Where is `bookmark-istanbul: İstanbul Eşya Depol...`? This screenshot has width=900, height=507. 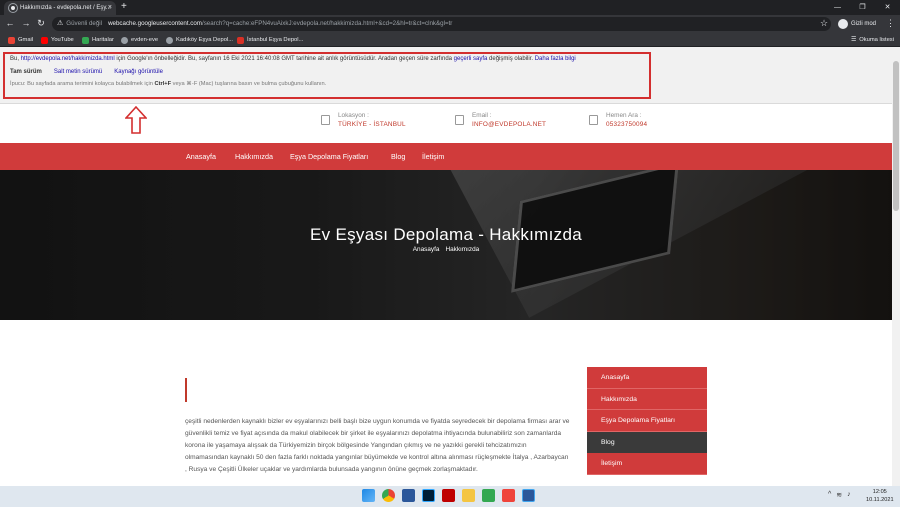 bookmark-istanbul: İstanbul Eşya Depol... is located at coordinates (270, 40).